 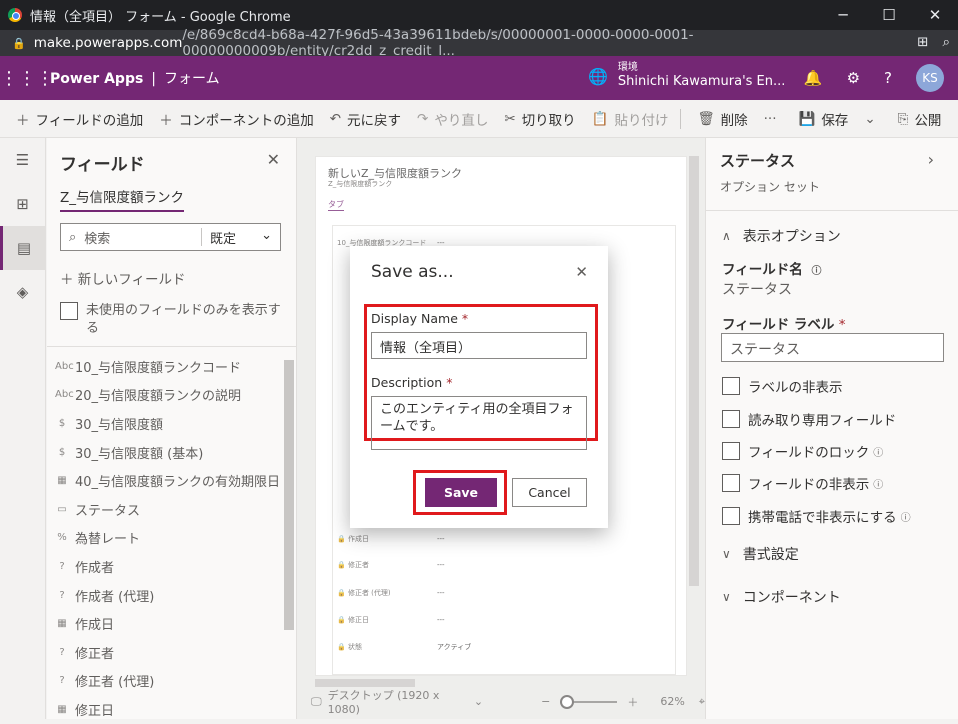 I want to click on avatar: KS, so click(x=930, y=78).